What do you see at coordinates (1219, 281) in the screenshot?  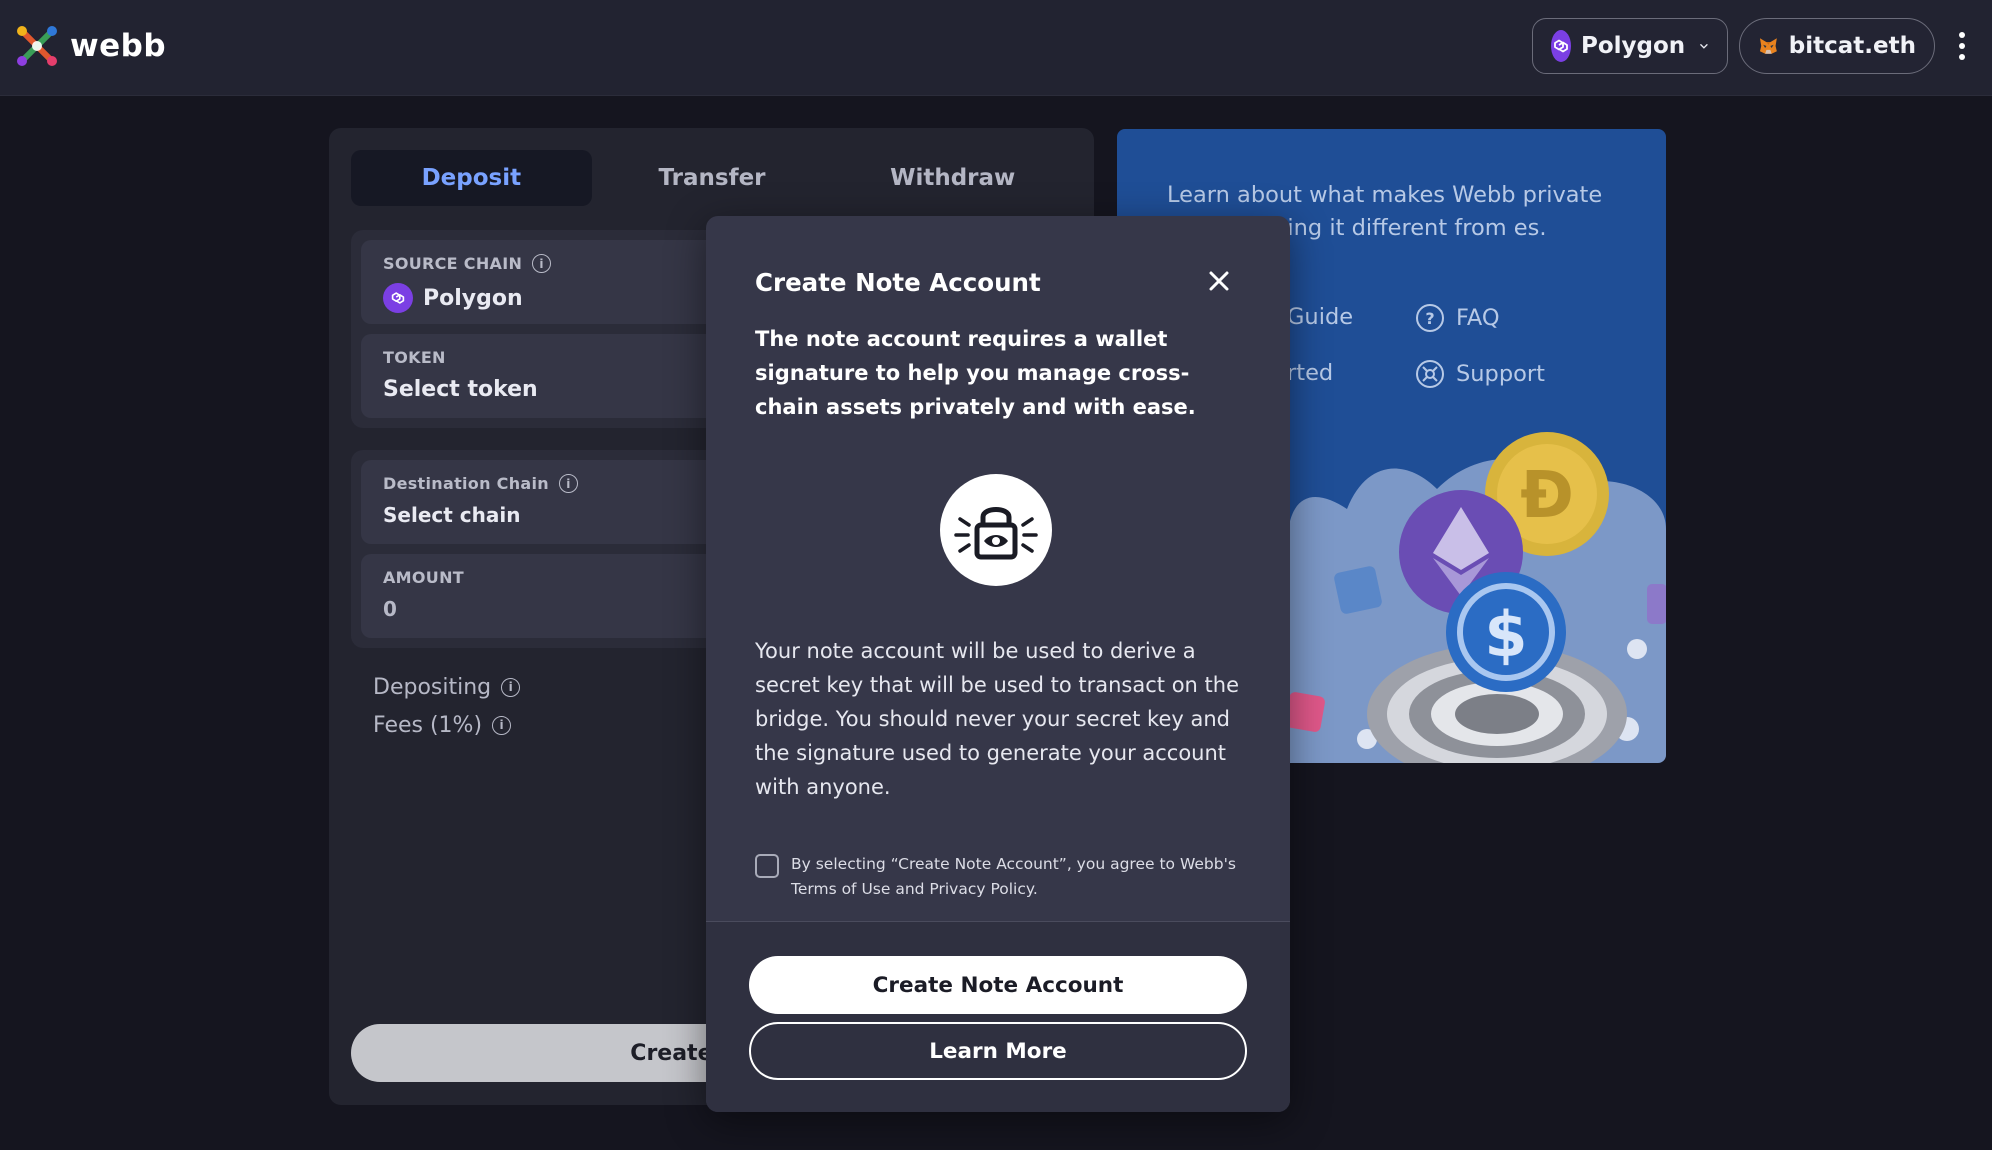 I see `close-icon` at bounding box center [1219, 281].